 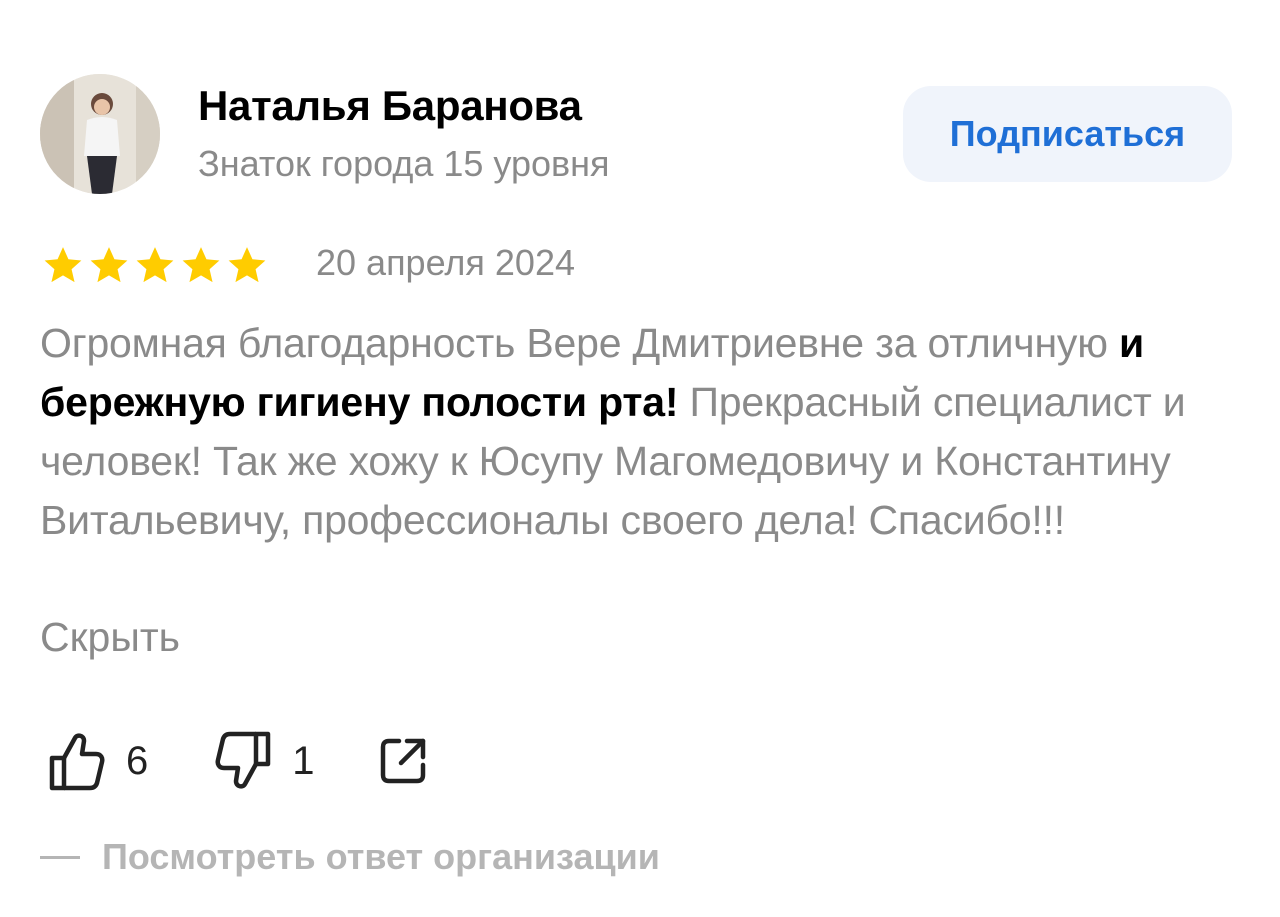 I want to click on avatar, so click(x=100, y=134).